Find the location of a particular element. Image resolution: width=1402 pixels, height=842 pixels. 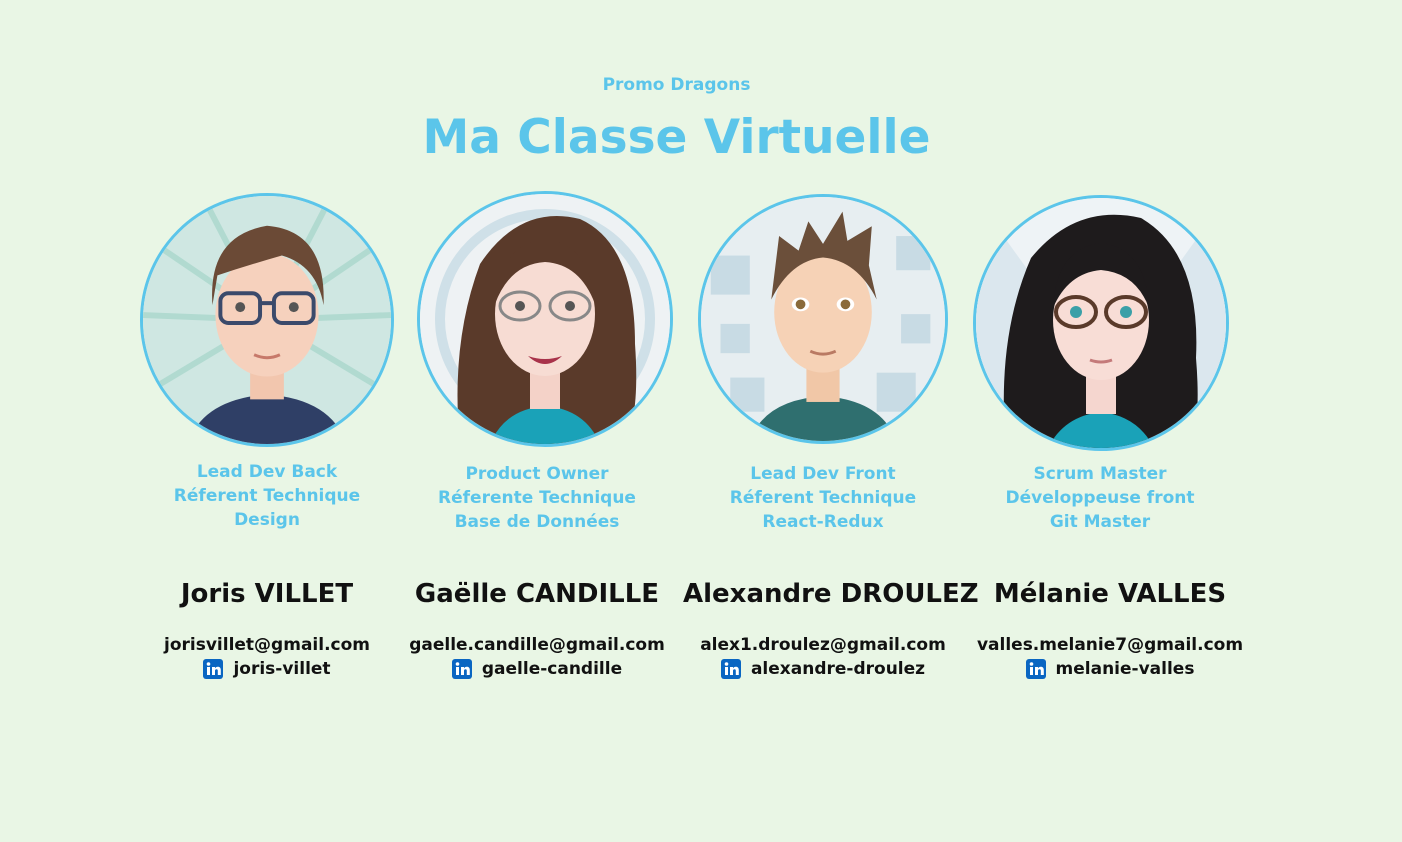

role-line: Lead Dev Front is located at coordinates (823, 474).